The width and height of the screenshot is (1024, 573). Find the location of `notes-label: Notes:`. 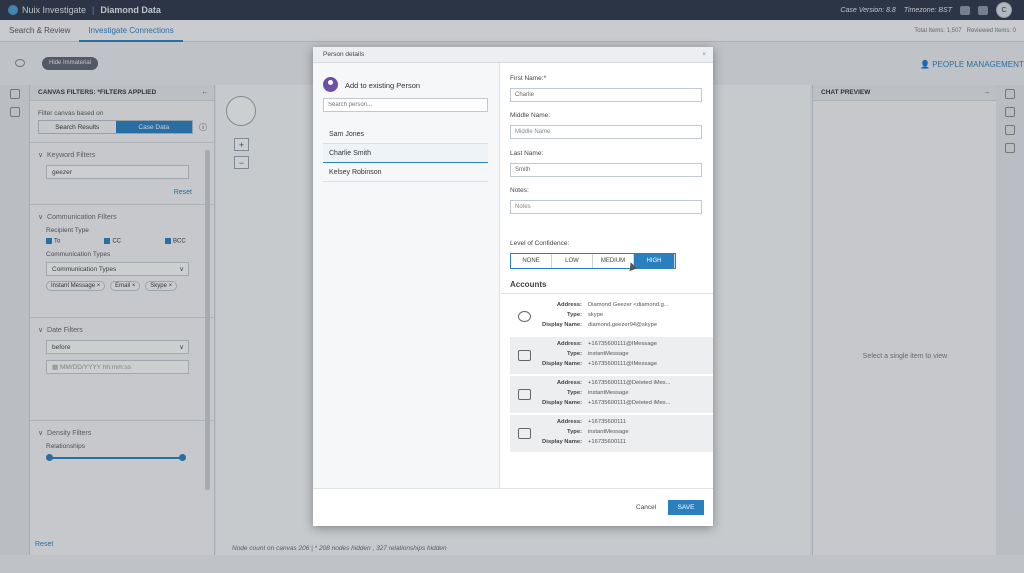

notes-label: Notes: is located at coordinates (519, 190).